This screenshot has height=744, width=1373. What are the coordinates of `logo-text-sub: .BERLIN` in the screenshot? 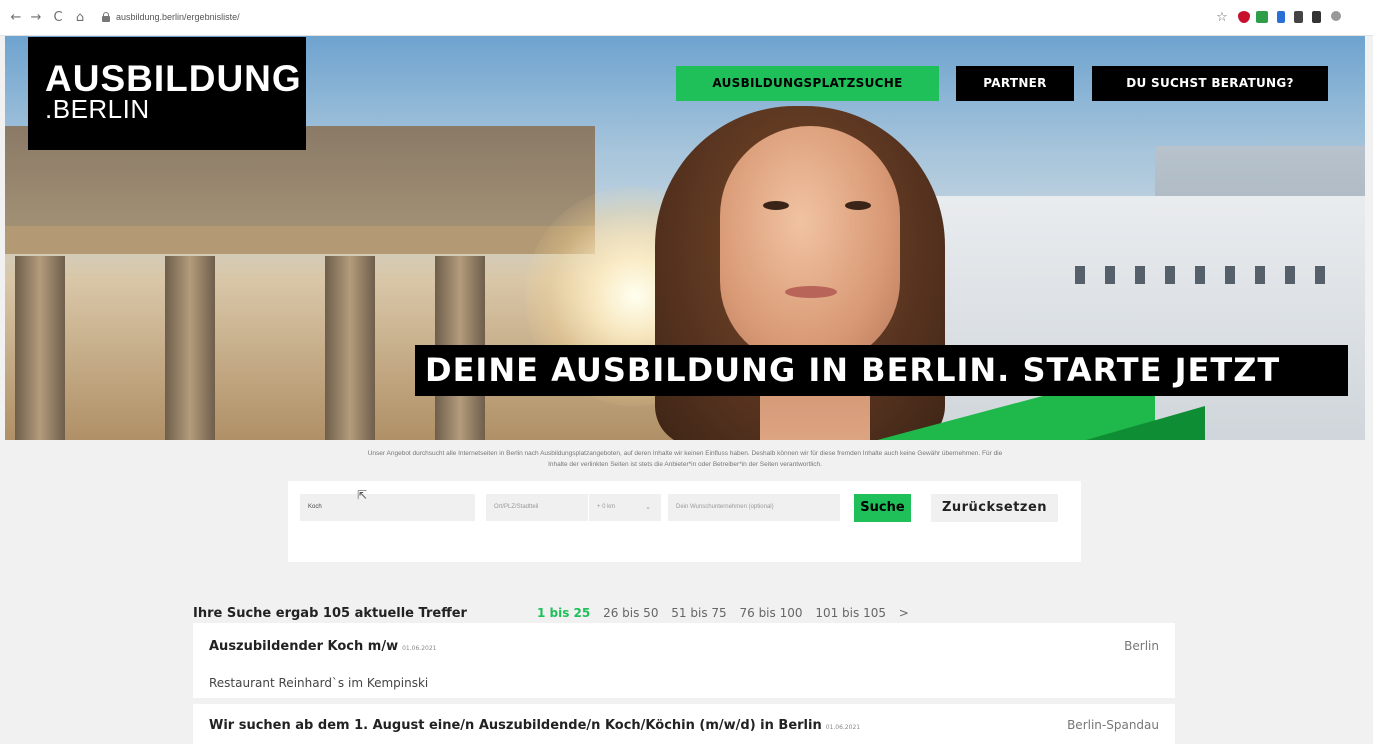 It's located at (97, 109).